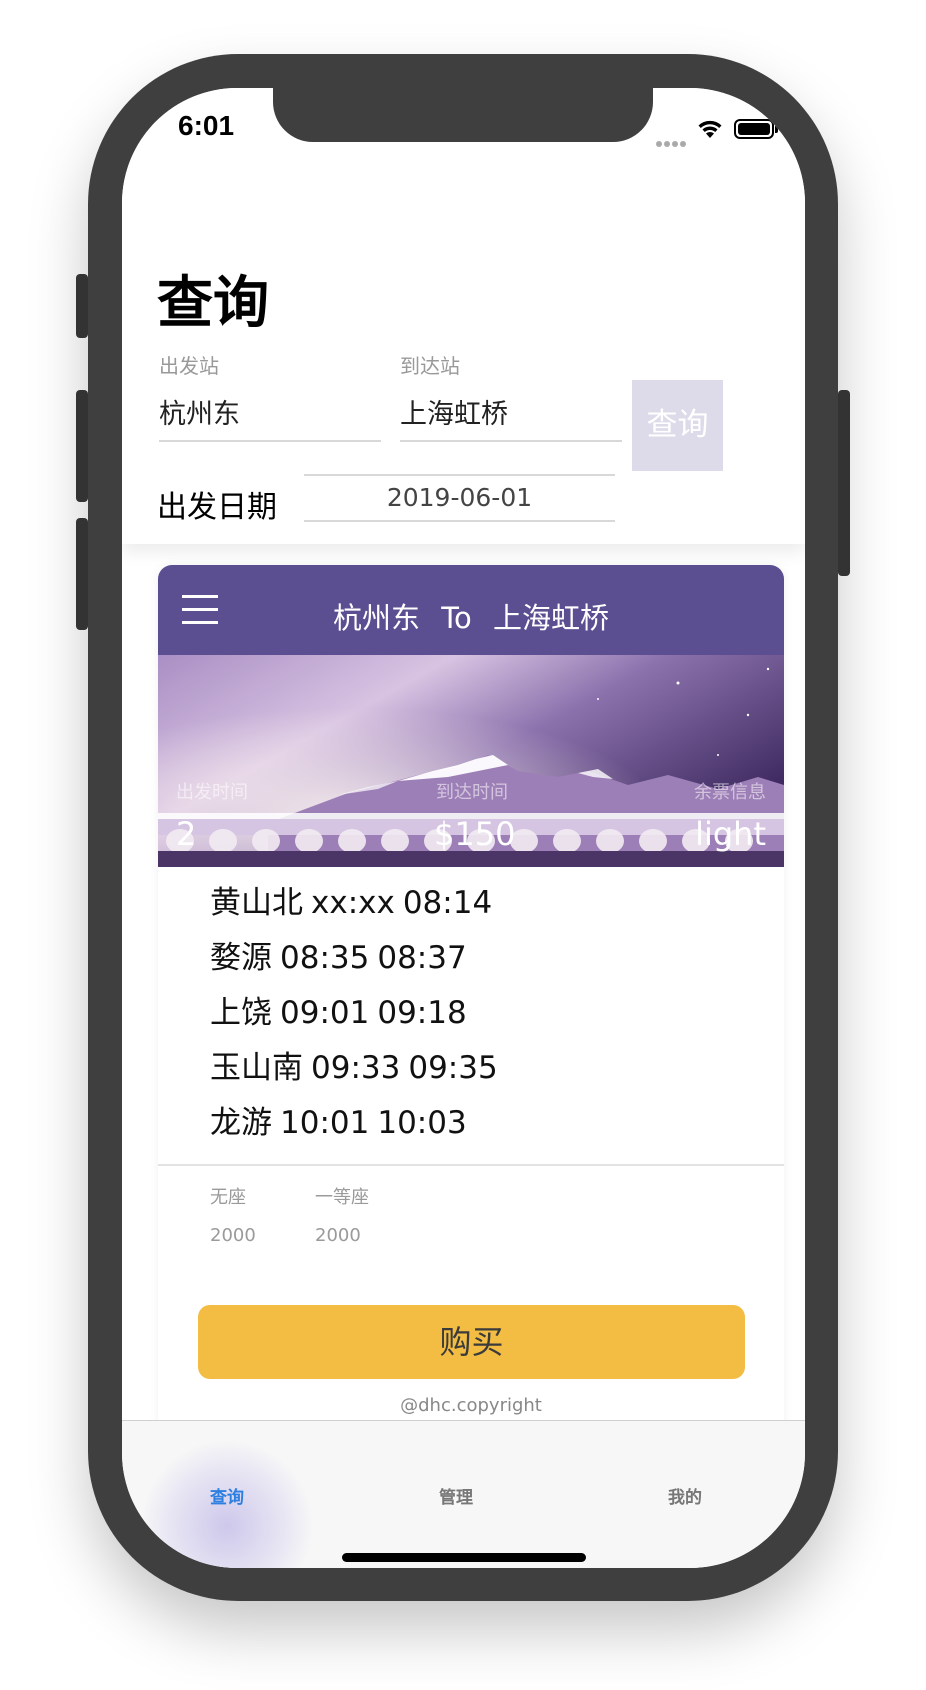 Image resolution: width=926 pixels, height=1690 pixels. Describe the element at coordinates (471, 1342) in the screenshot. I see `buy-button: 购买` at that location.